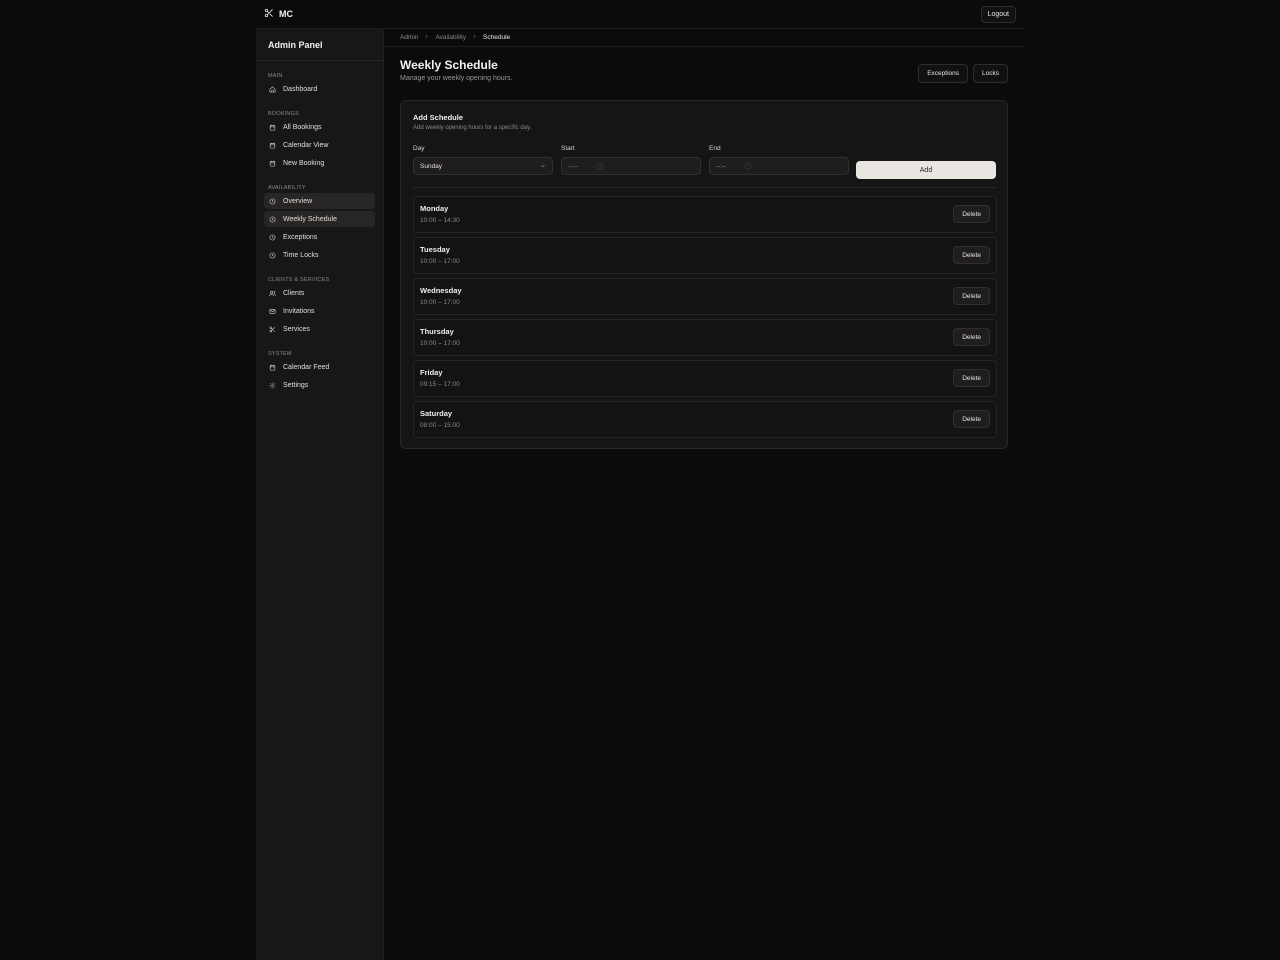 The height and width of the screenshot is (960, 1280). I want to click on logout-button: Logout, so click(998, 14).